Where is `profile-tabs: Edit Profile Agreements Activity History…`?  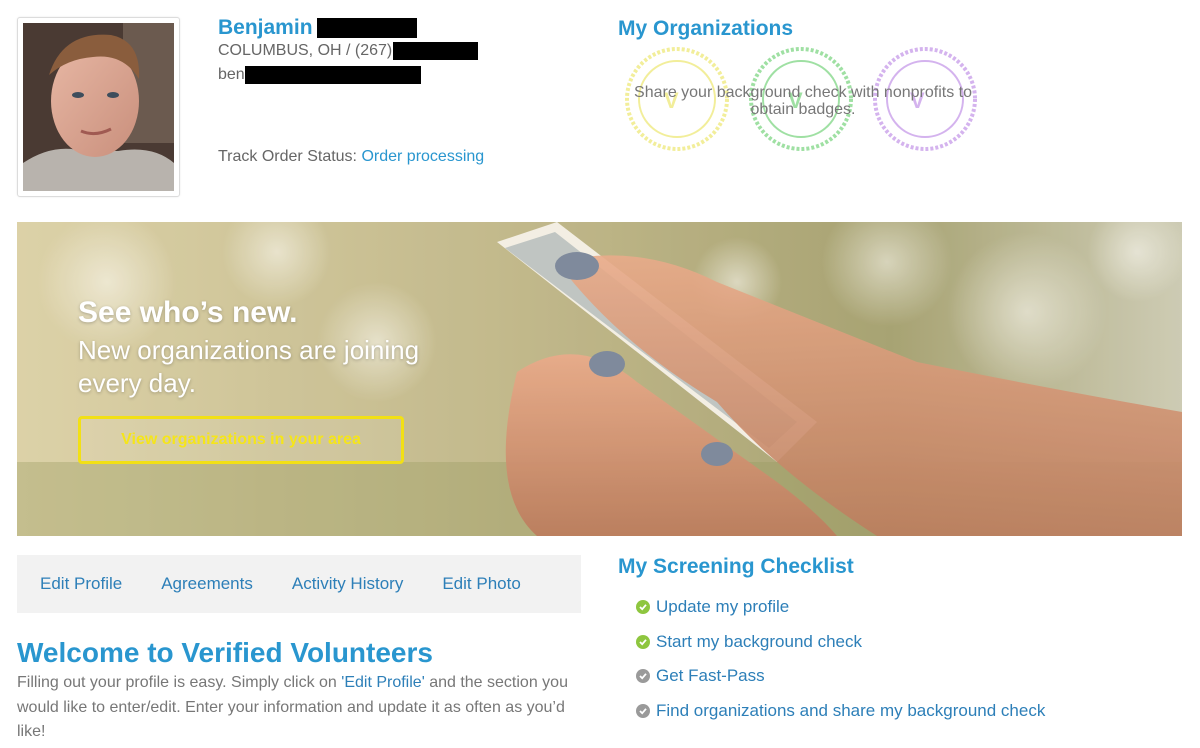 profile-tabs: Edit Profile Agreements Activity History… is located at coordinates (299, 584).